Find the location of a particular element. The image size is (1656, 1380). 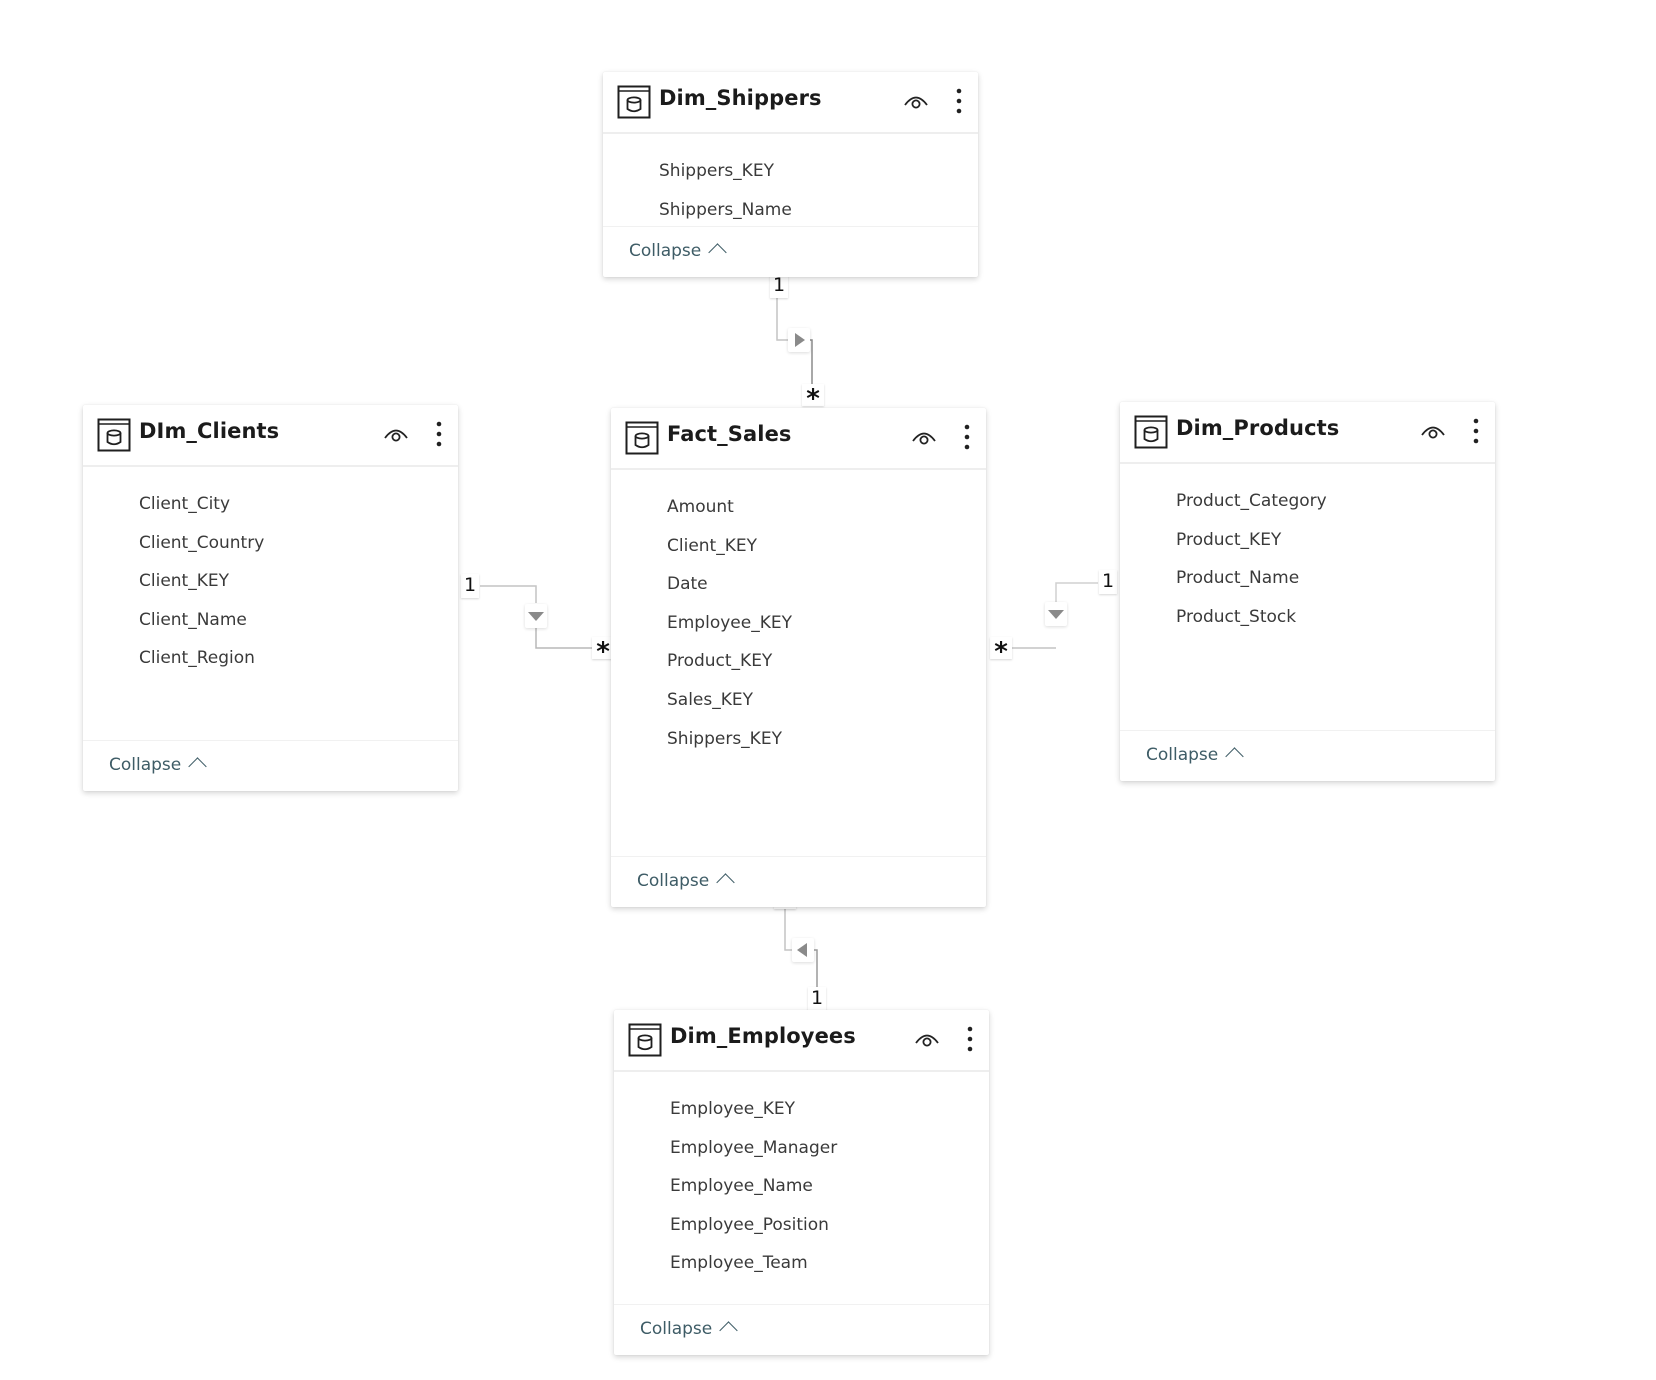

cardinality-one-shippers: 1 is located at coordinates (779, 286).